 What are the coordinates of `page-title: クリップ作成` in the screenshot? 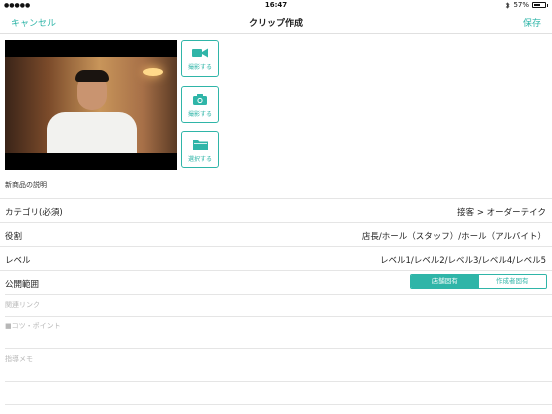 It's located at (275, 24).